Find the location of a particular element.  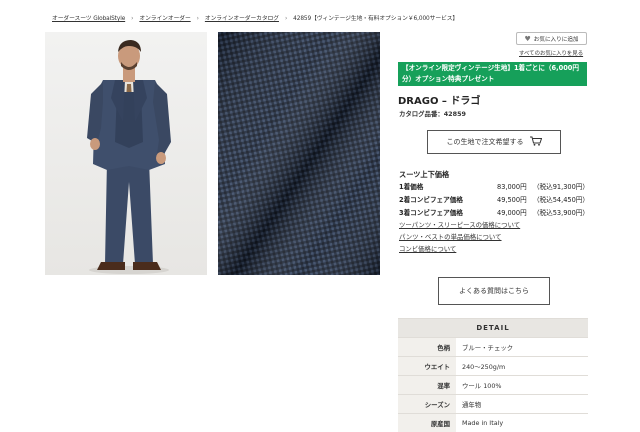

detail-row: 色柄ブルー・チェック is located at coordinates (493, 347).